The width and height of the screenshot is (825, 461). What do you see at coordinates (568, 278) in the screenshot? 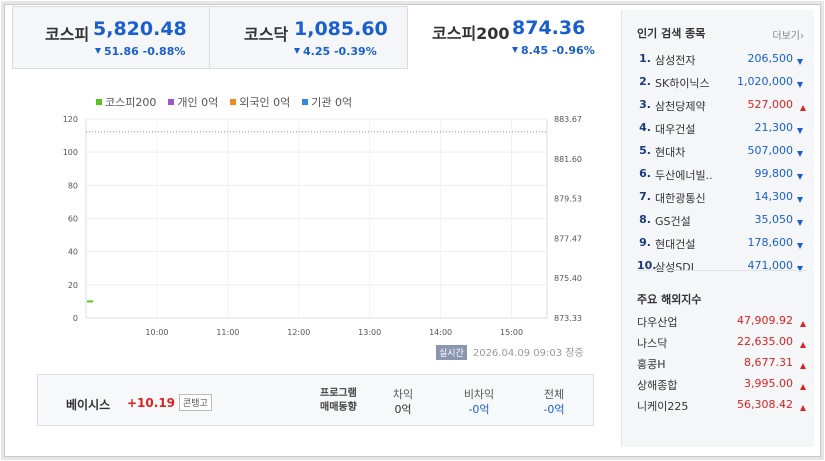
I see `y-right-tick-label: 875.40` at bounding box center [568, 278].